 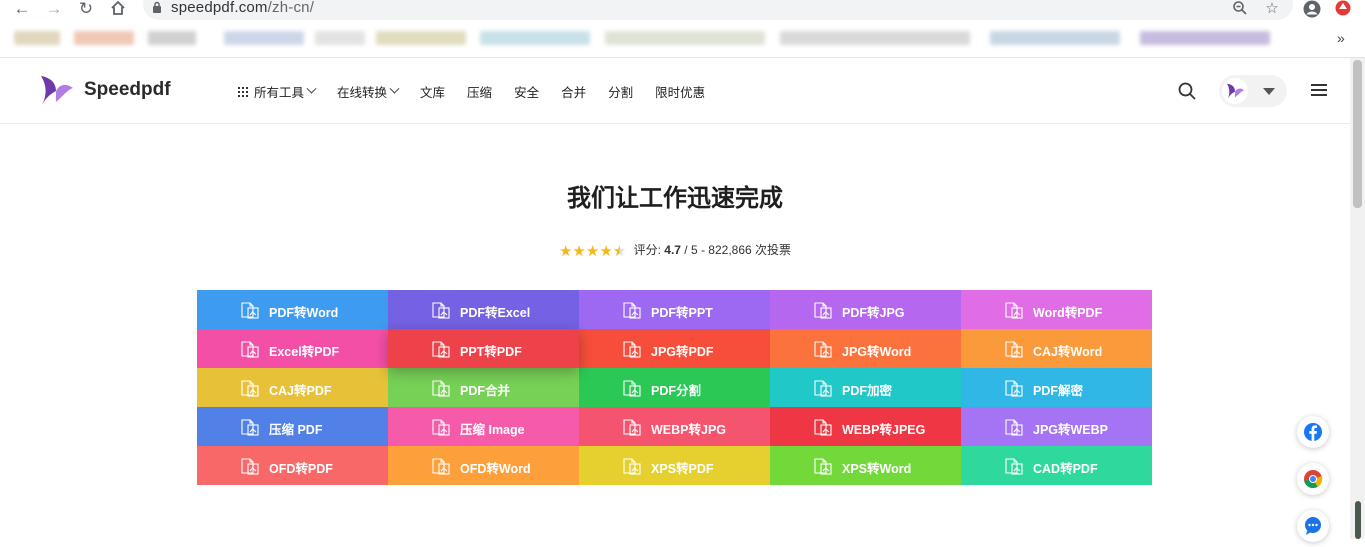 I want to click on nav-item-label: 限时优惠, so click(x=680, y=93).